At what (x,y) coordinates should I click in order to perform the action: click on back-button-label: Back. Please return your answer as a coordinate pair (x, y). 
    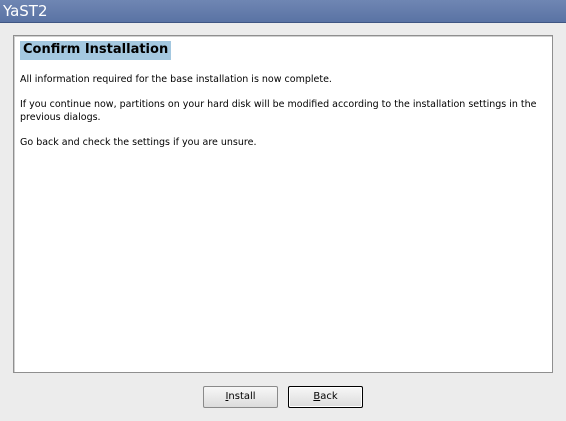
    Looking at the image, I should click on (325, 396).